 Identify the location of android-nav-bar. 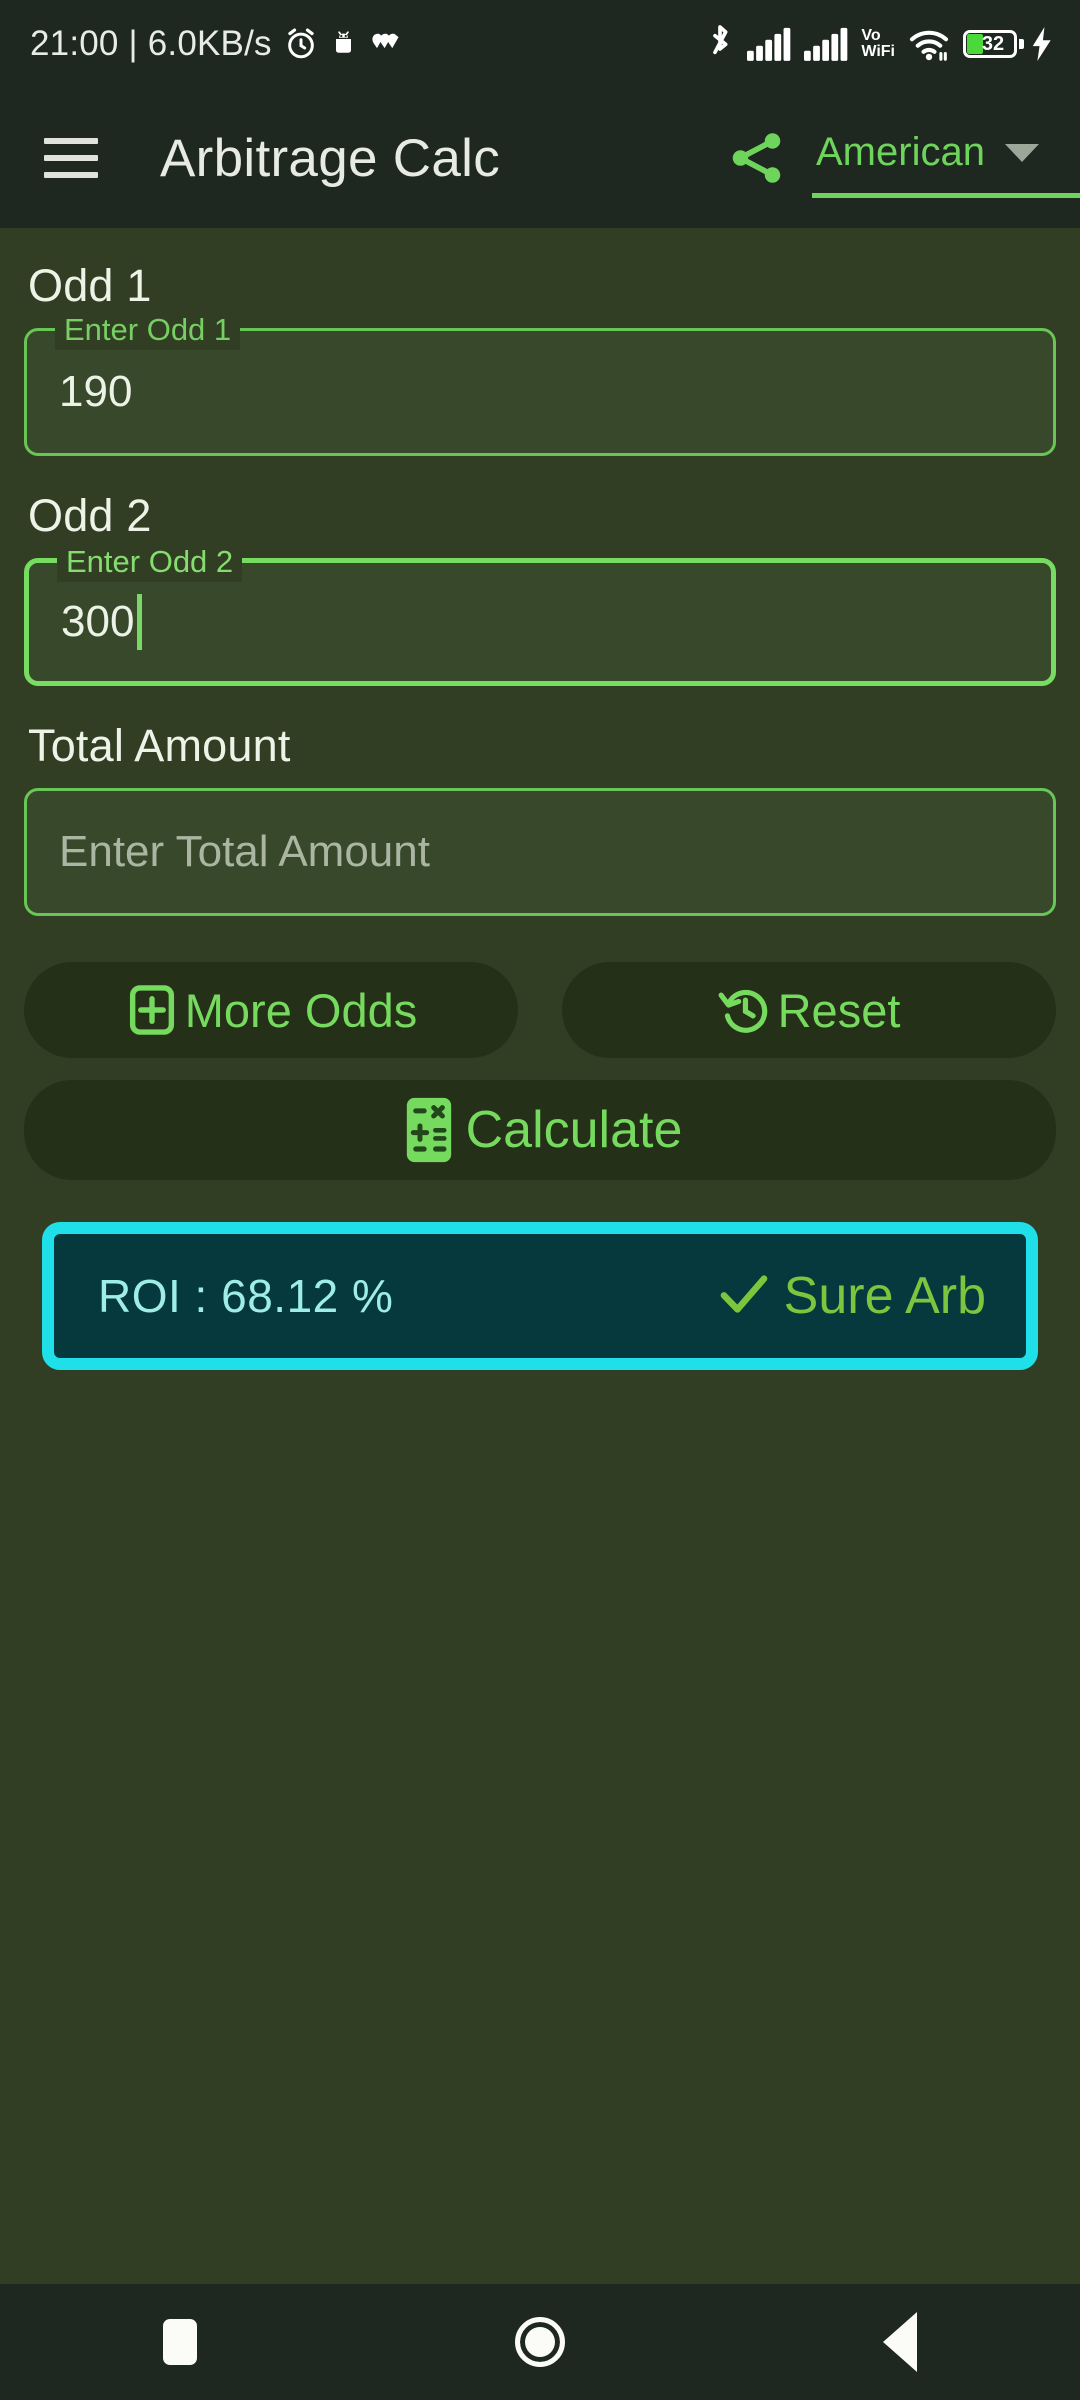
(540, 2342).